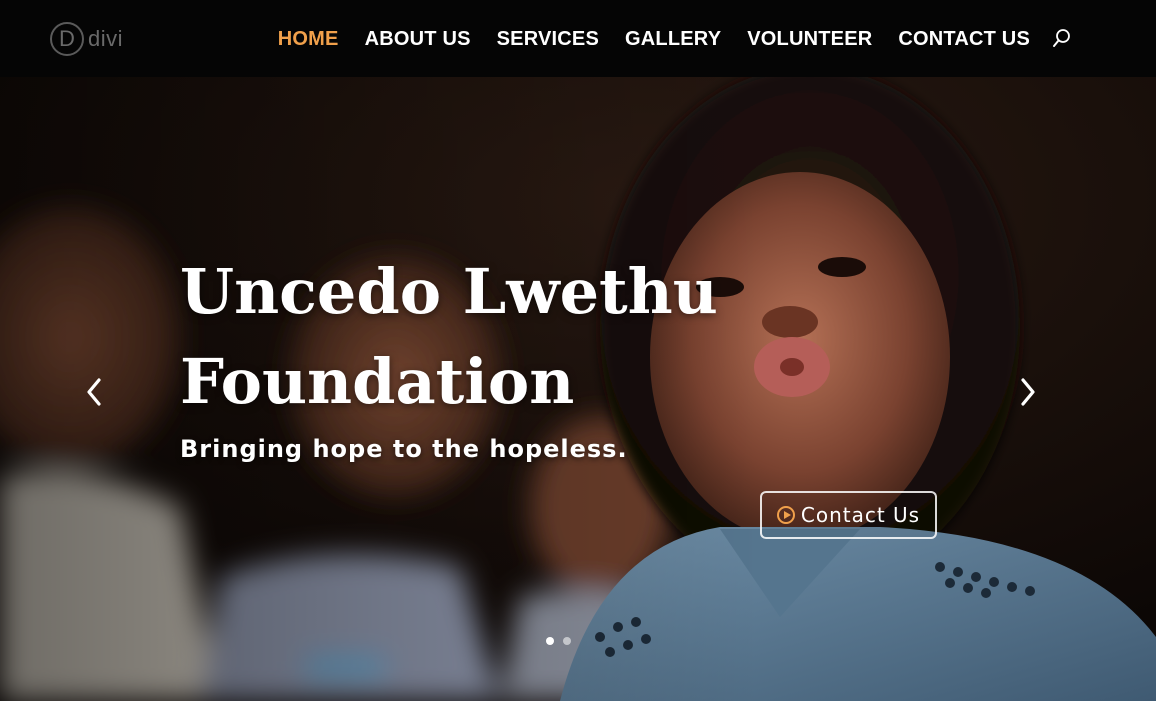 The width and height of the screenshot is (1156, 701). What do you see at coordinates (106, 38) in the screenshot?
I see `logo-text: divi` at bounding box center [106, 38].